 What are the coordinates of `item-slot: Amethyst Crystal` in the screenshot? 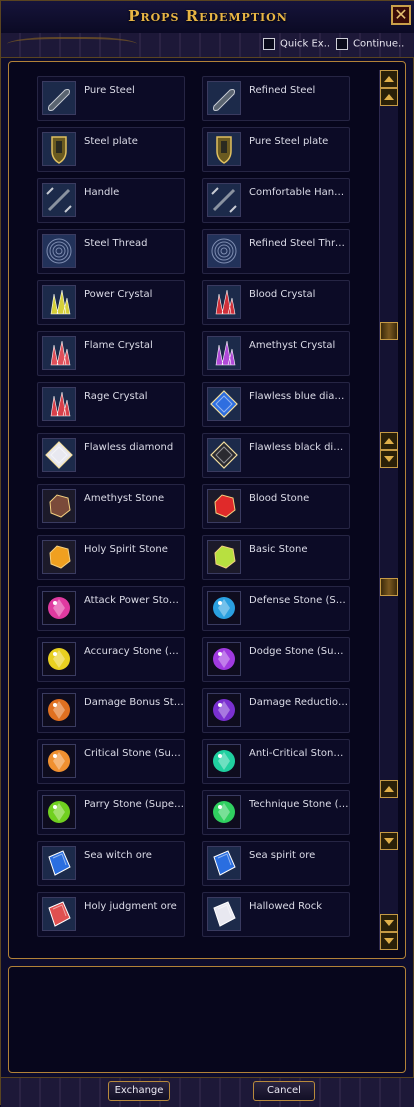 It's located at (276, 353).